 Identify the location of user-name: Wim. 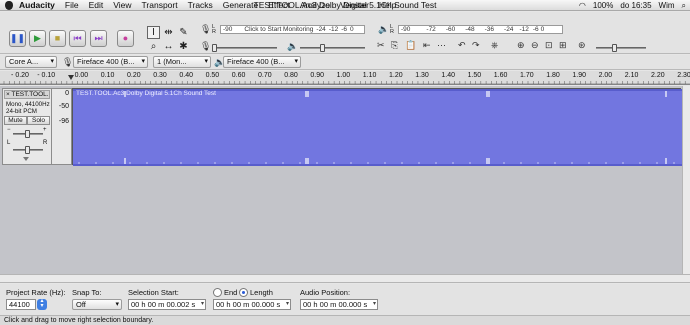
(667, 5).